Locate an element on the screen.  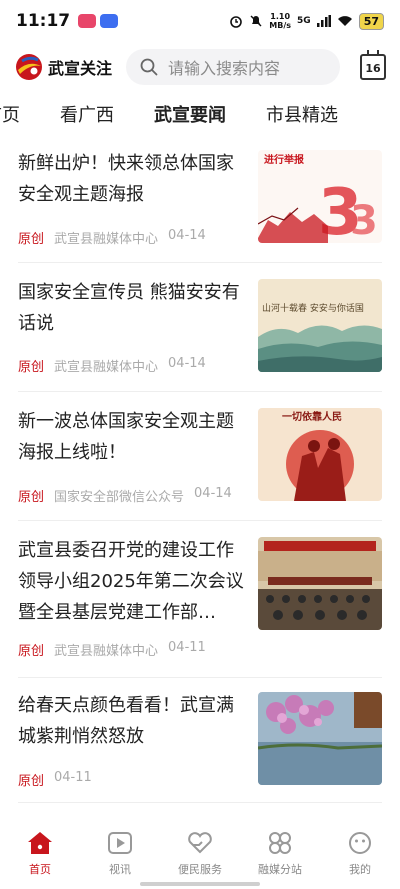
news-title: 给春天点颜色看看！武宣满城紫荆悄然怒放 is located at coordinates (126, 721).